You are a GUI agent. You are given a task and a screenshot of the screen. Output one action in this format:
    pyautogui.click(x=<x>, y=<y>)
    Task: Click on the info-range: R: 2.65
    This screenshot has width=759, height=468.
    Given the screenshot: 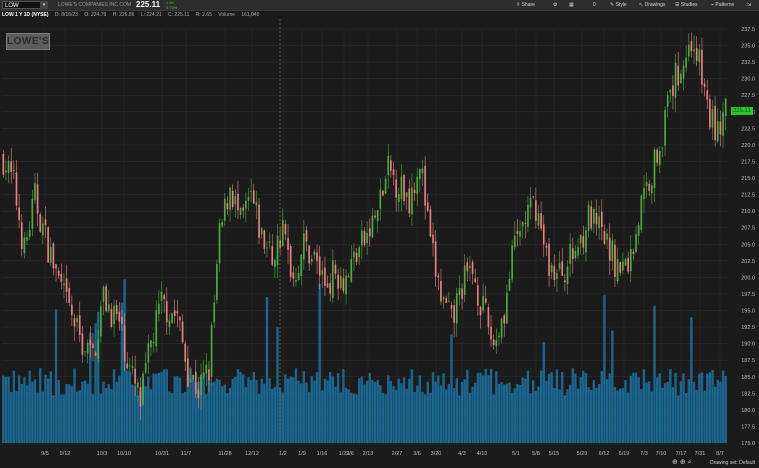 What is the action you would take?
    pyautogui.click(x=203, y=15)
    